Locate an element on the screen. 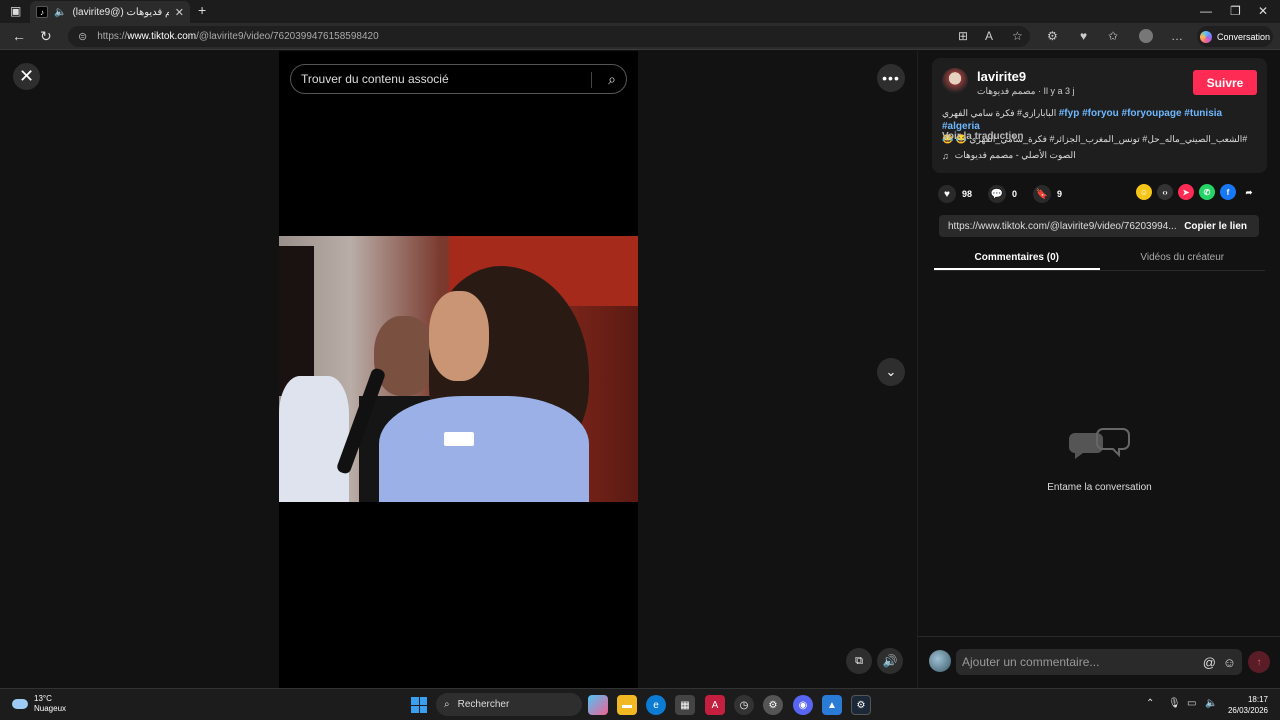 Image resolution: width=1280 pixels, height=720 pixels. save-count: 9 is located at coordinates (1060, 194).